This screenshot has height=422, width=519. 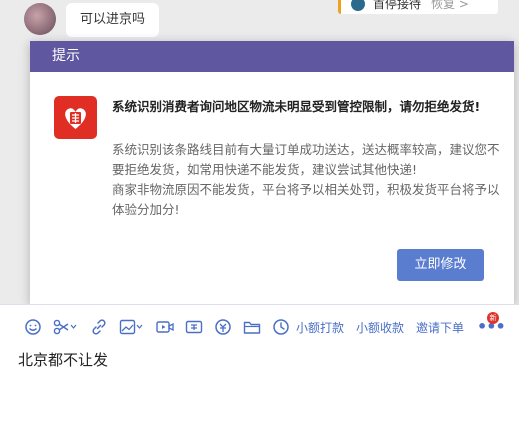 What do you see at coordinates (320, 327) in the screenshot?
I see `small-payment-link: 小额打款` at bounding box center [320, 327].